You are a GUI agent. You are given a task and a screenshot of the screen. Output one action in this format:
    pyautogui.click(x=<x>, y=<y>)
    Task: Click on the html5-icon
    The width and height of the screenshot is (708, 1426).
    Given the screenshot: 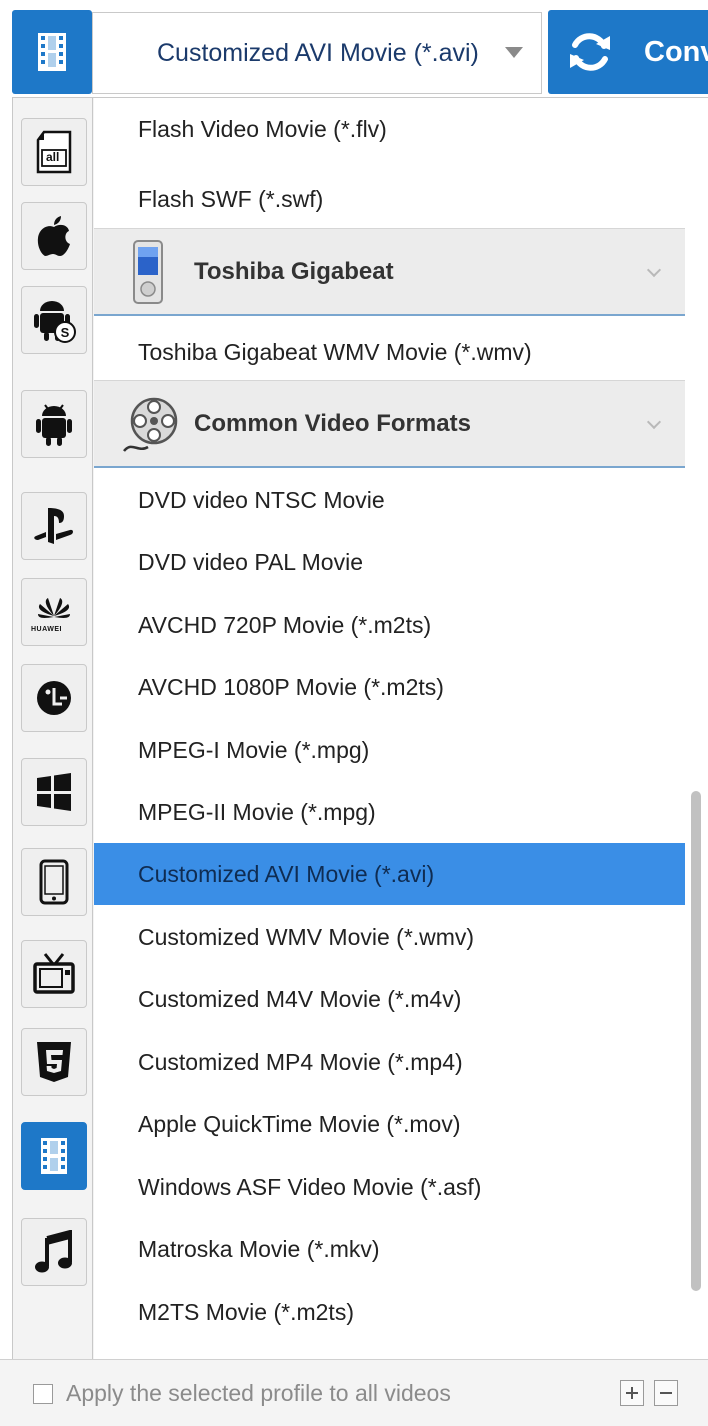 What is the action you would take?
    pyautogui.click(x=54, y=1062)
    